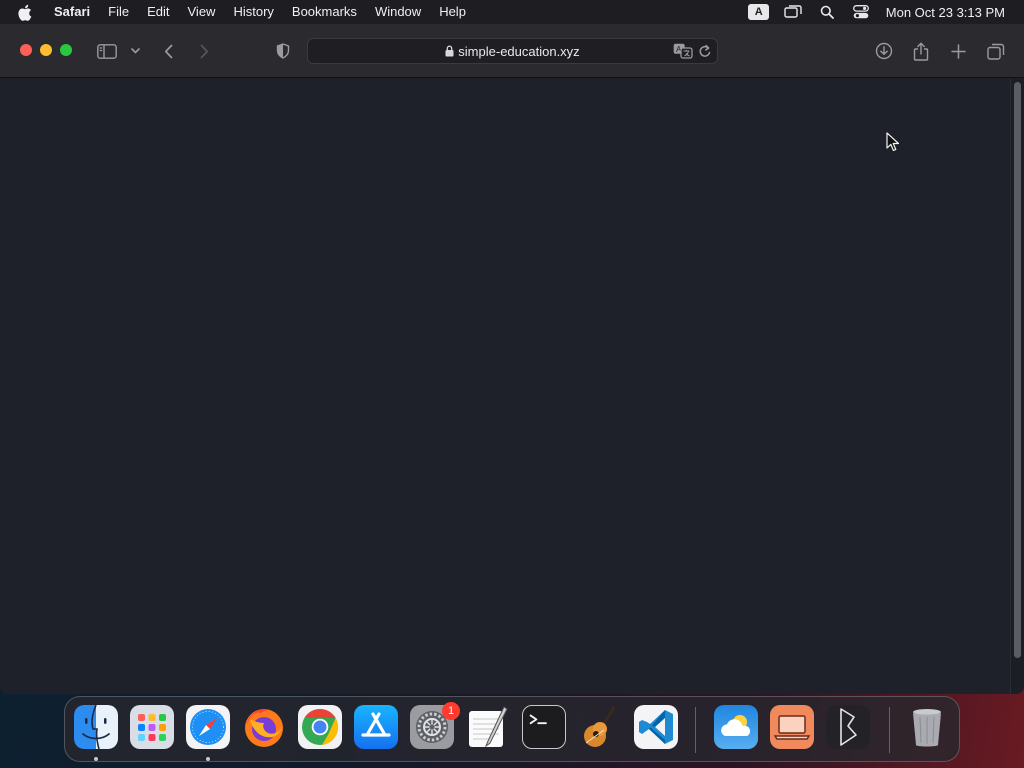 Image resolution: width=1024 pixels, height=768 pixels. I want to click on translate-icon: A, so click(683, 53).